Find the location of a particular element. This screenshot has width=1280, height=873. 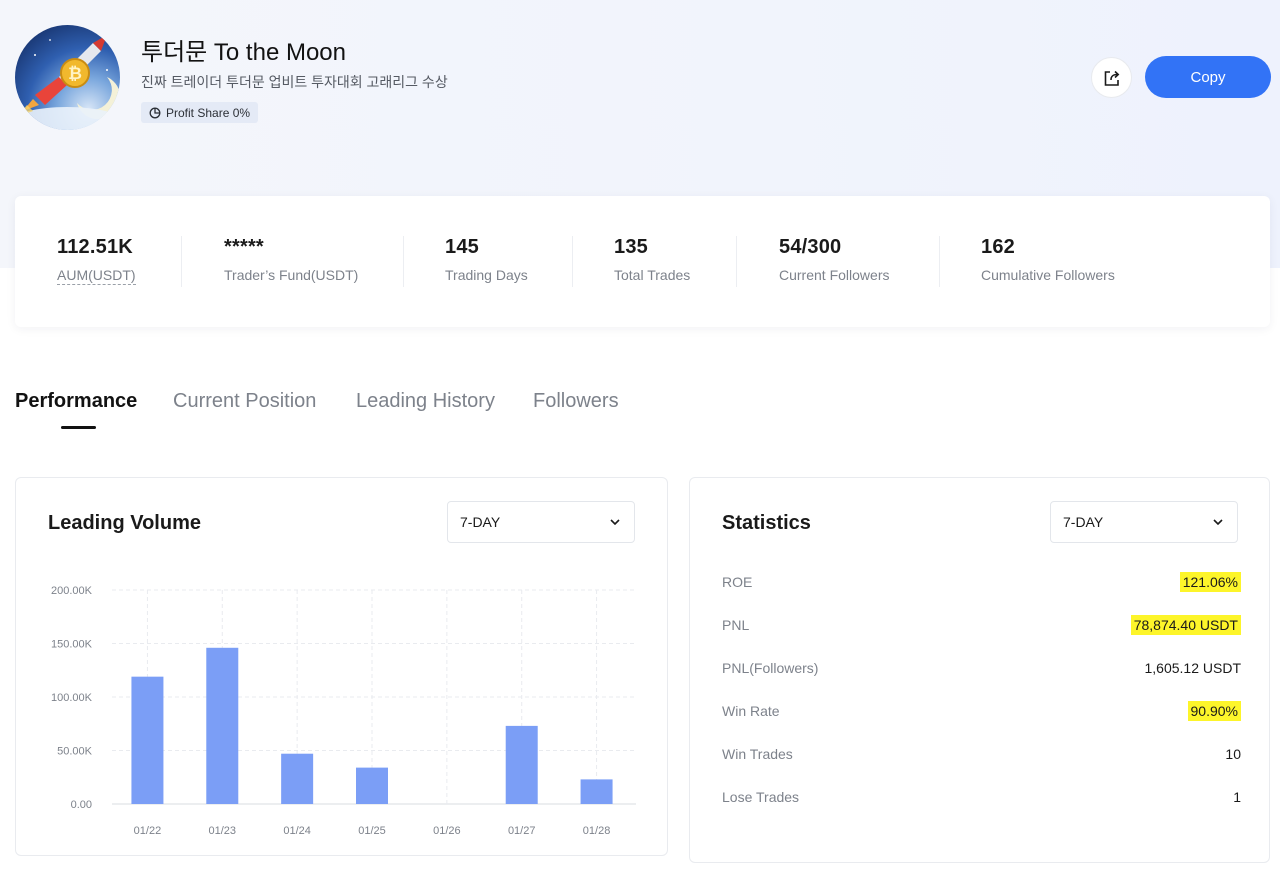

profit-share-badge: Profit Share 0% is located at coordinates (200, 112).